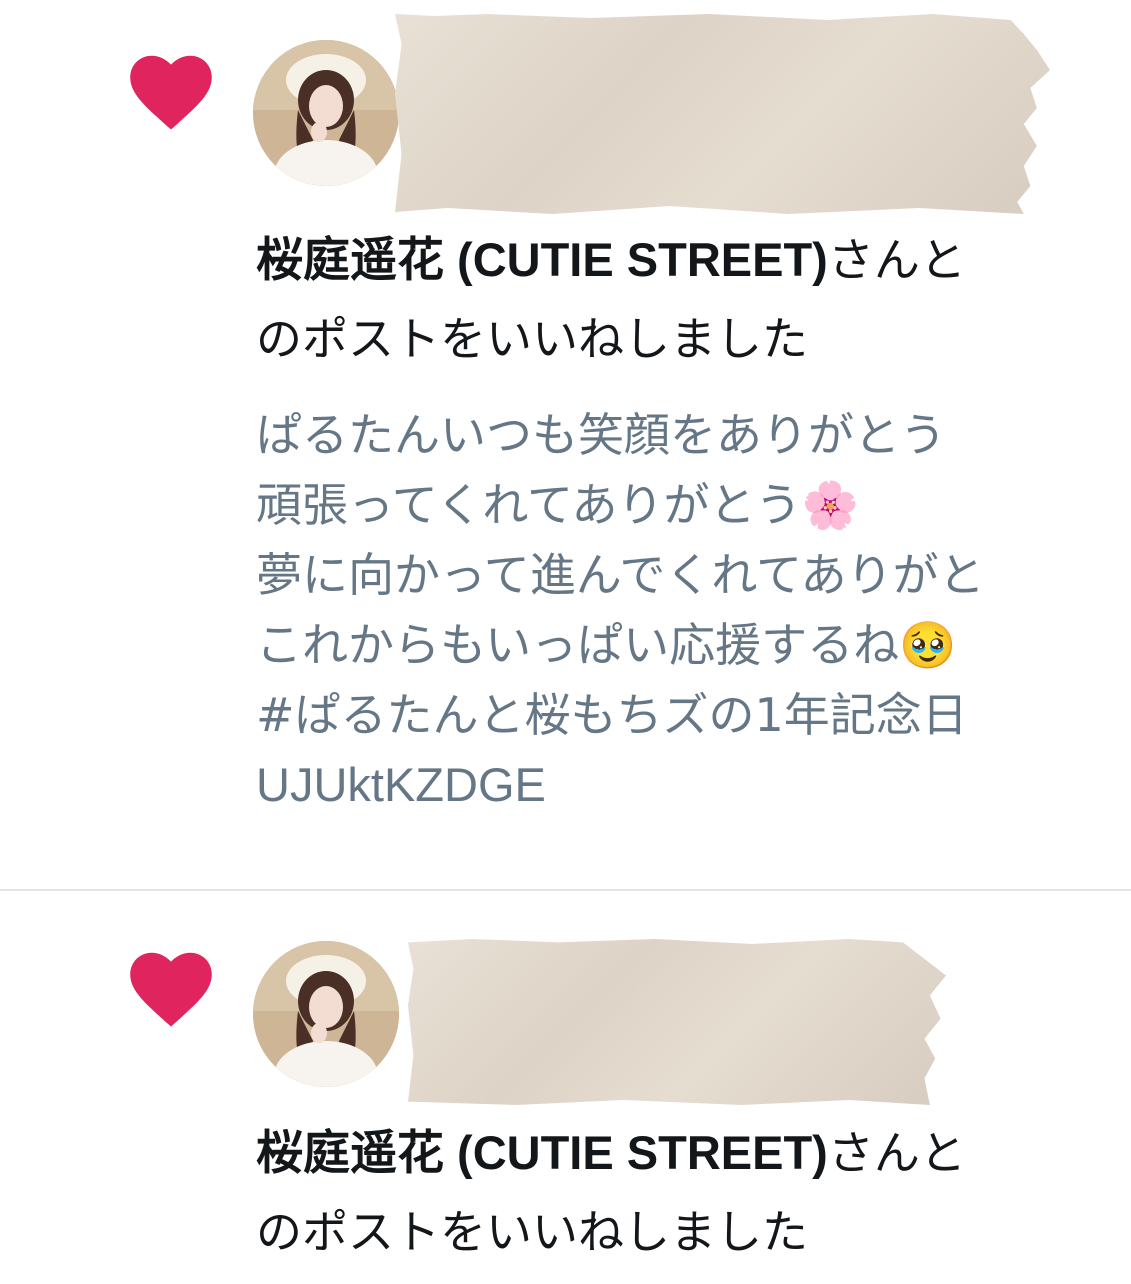 The width and height of the screenshot is (1131, 1284). What do you see at coordinates (601, 435) in the screenshot?
I see `tweet-line: ぱるたんいつも笑顔をありがとう` at bounding box center [601, 435].